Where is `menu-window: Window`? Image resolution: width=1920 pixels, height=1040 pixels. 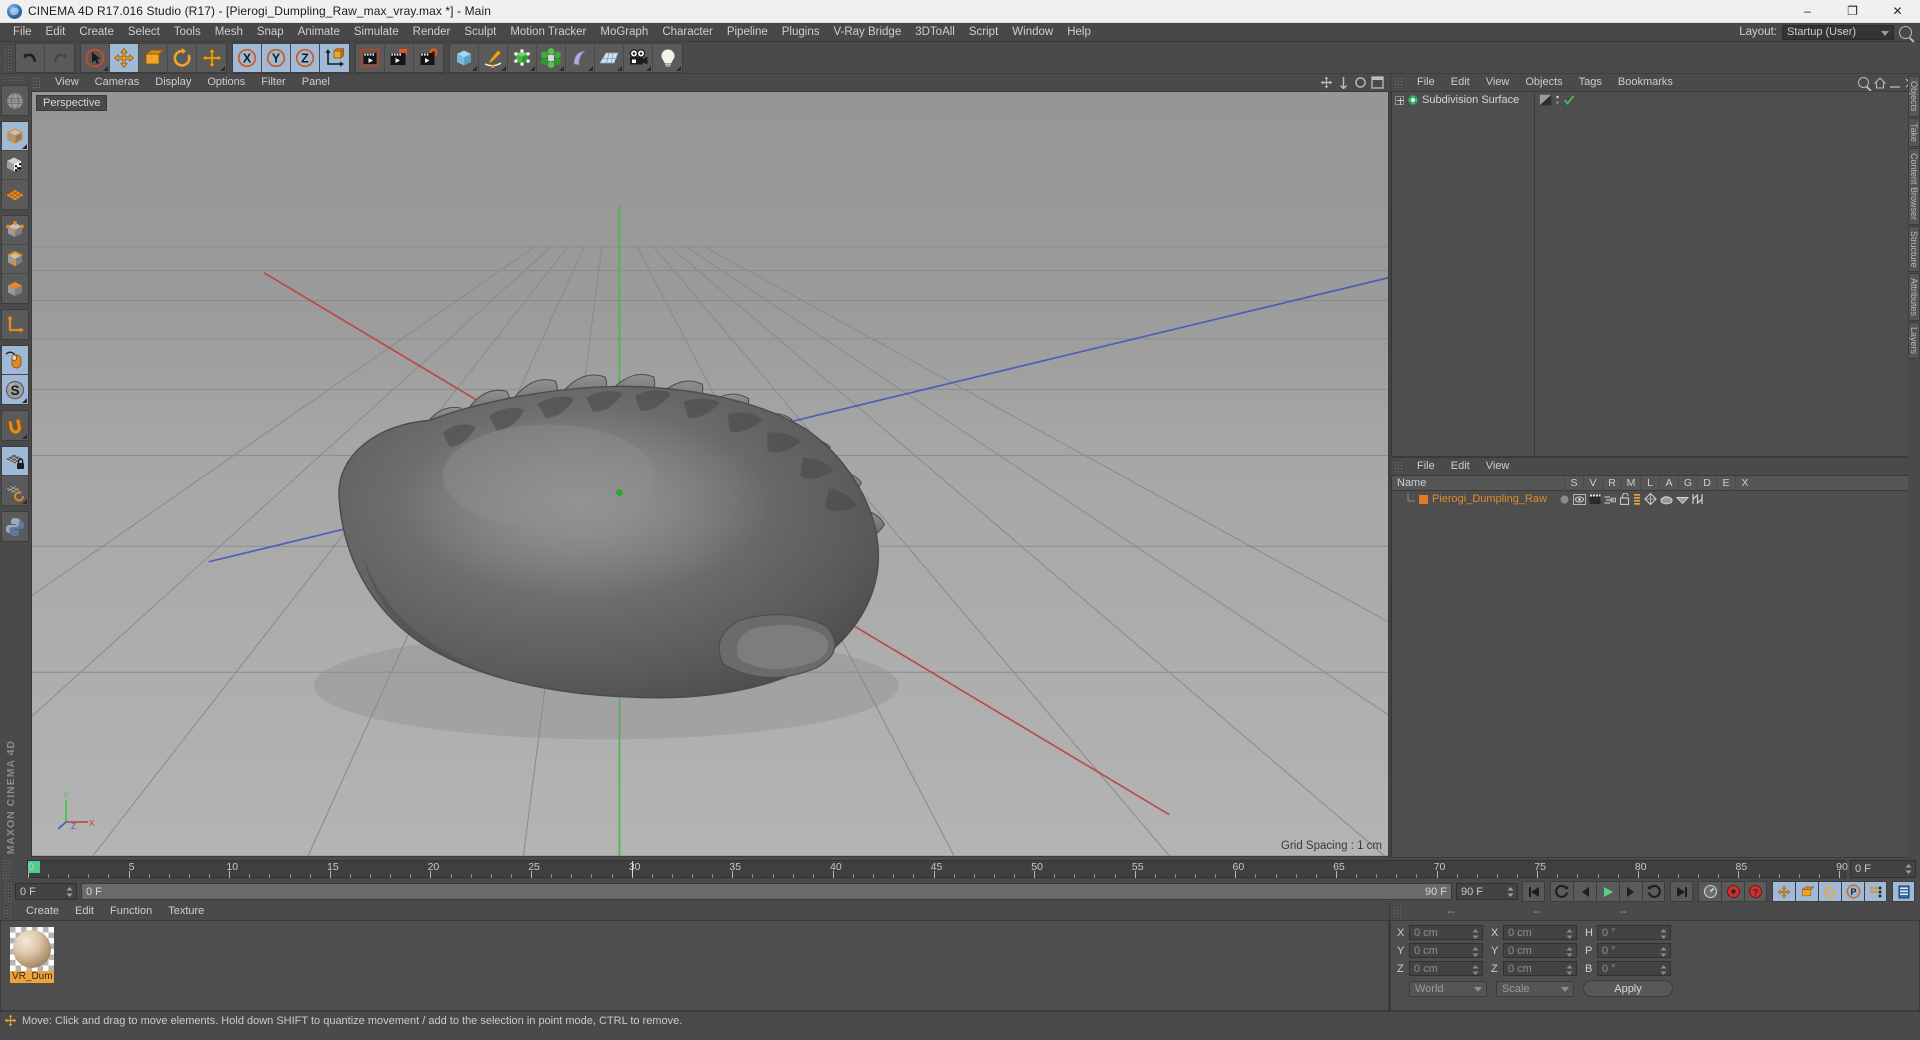 menu-window: Window is located at coordinates (1032, 32).